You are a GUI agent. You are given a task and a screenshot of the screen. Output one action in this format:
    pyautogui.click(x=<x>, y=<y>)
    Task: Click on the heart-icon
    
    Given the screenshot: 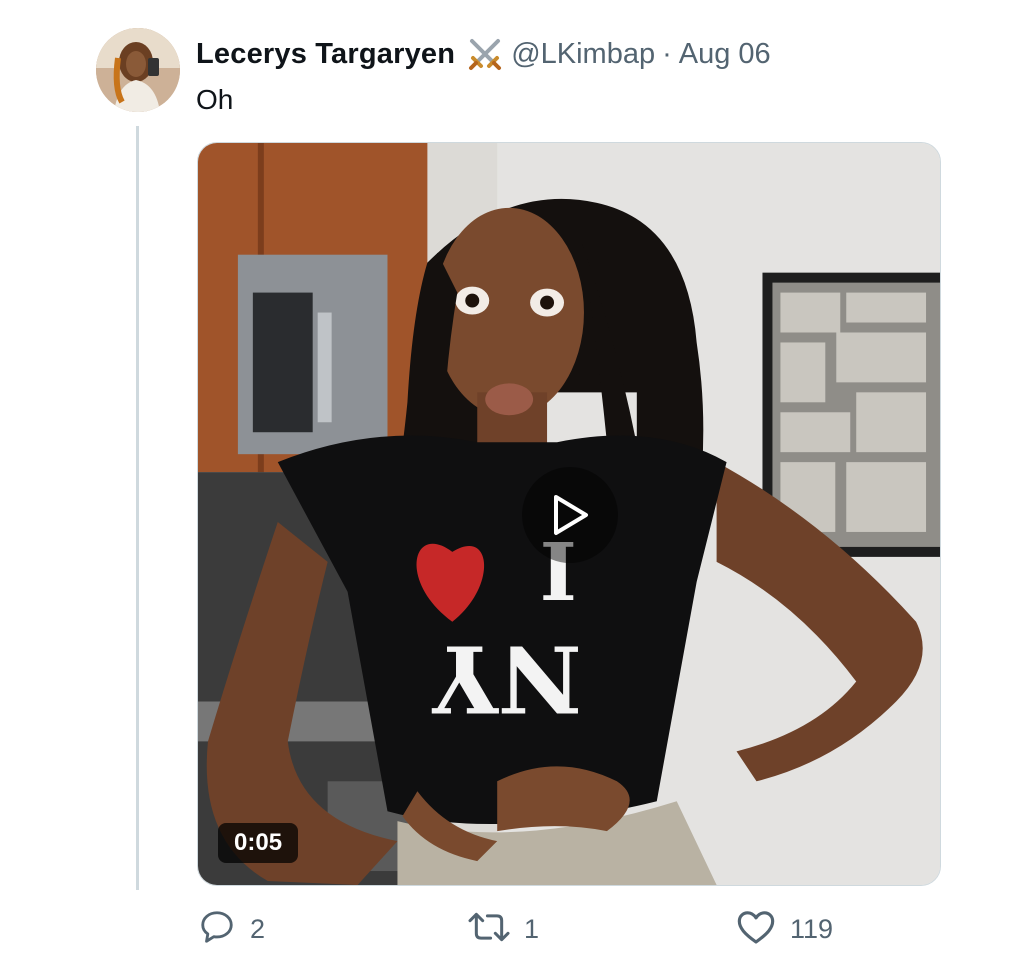 What is the action you would take?
    pyautogui.click(x=756, y=929)
    